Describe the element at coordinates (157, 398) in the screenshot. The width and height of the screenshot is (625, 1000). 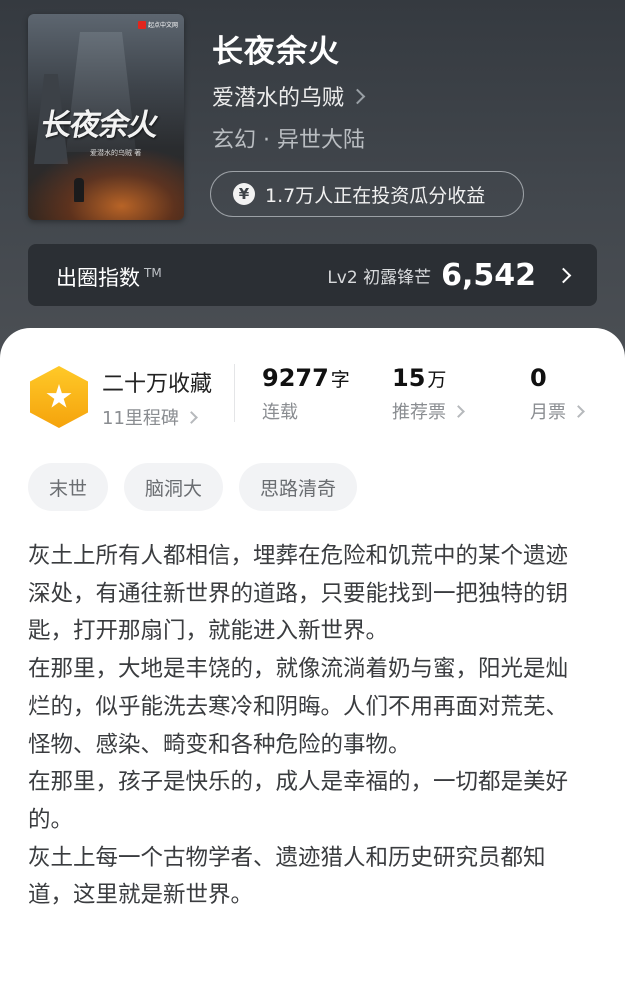
I see `collection-stat: 二十万收藏 11里程碑` at that location.